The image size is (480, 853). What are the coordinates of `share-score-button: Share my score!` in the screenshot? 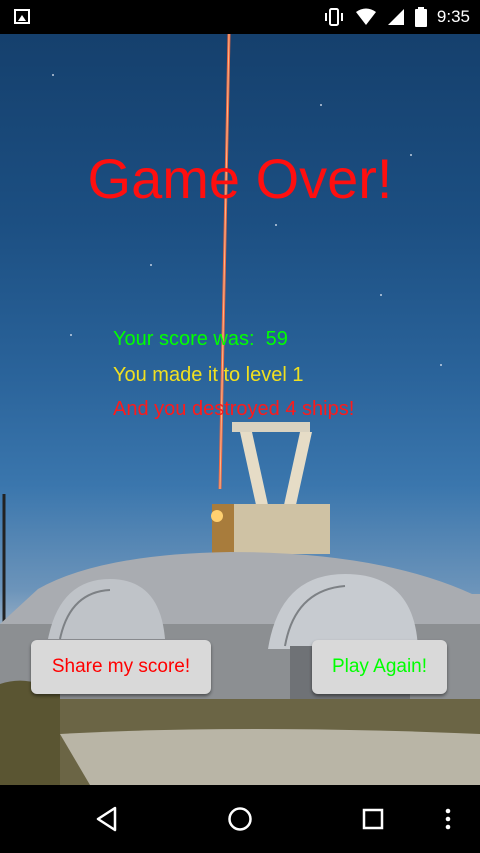 It's located at (121, 667).